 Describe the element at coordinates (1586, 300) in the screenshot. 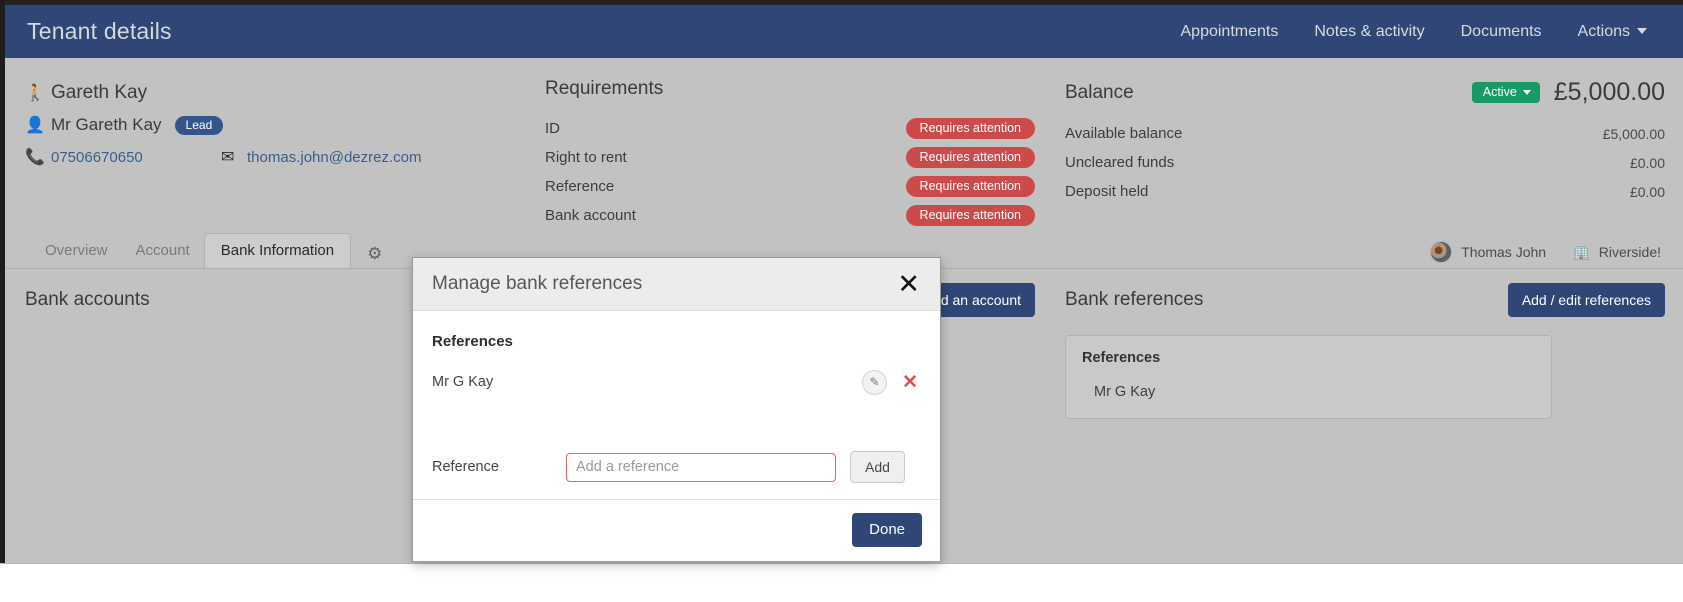

I see `add-edit-references-button: Add / edit references` at that location.